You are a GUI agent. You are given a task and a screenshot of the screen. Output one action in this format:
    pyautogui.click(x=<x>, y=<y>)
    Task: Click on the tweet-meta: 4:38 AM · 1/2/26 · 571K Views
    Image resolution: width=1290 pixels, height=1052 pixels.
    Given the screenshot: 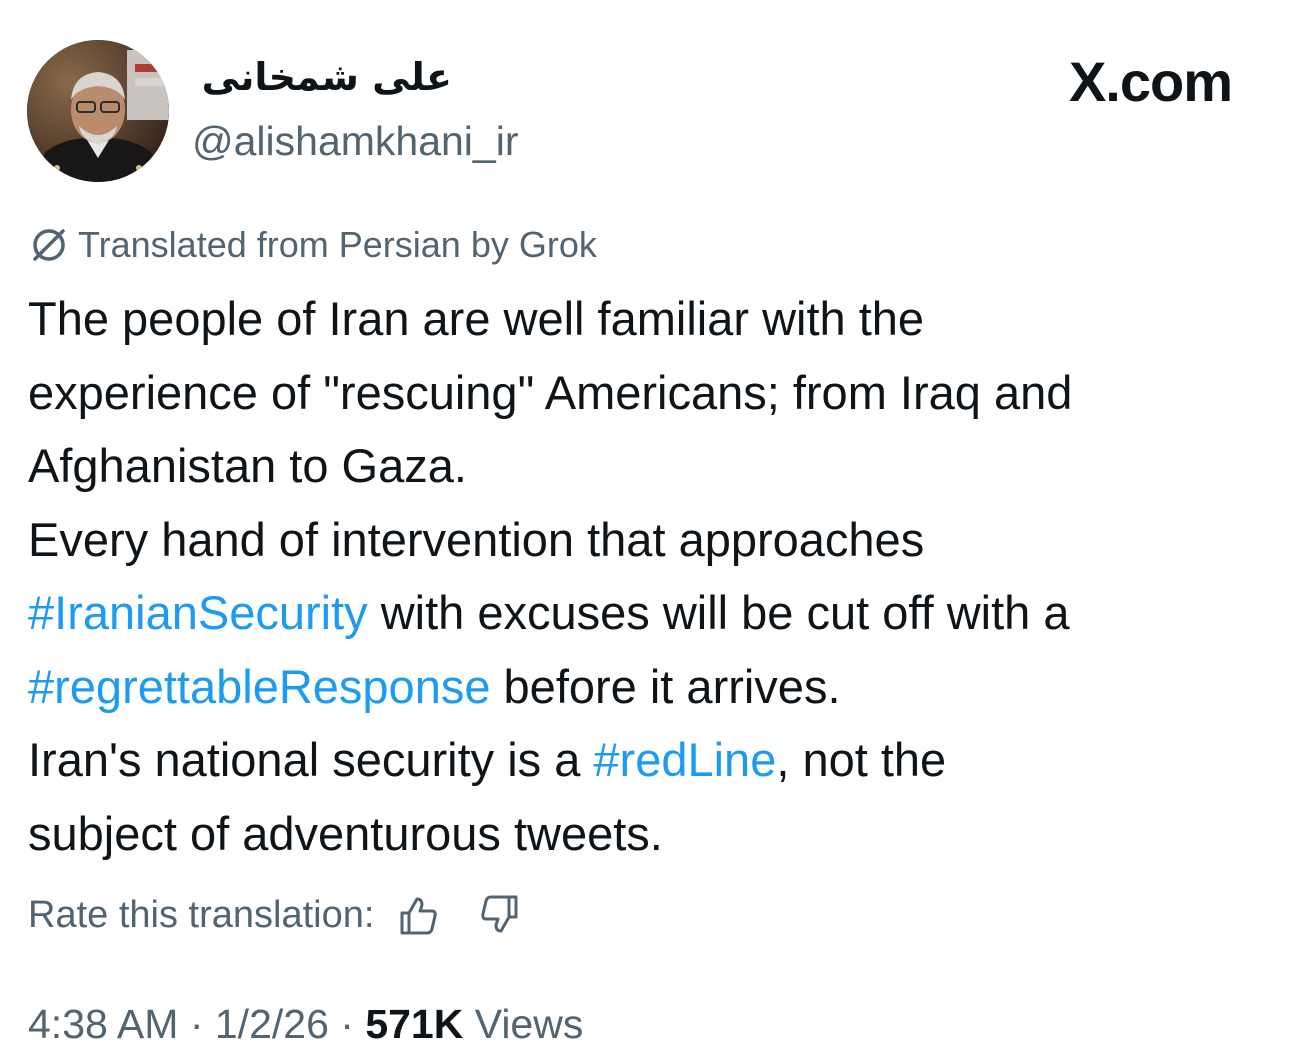 What is the action you would take?
    pyautogui.click(x=305, y=1024)
    